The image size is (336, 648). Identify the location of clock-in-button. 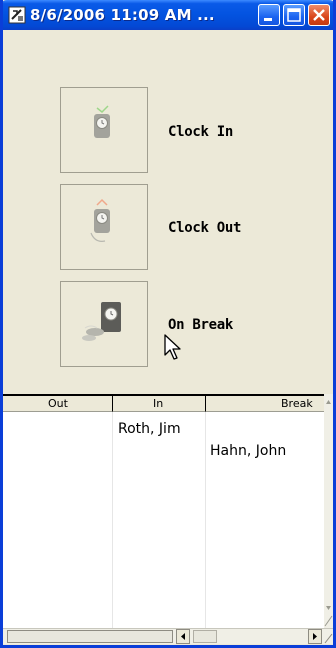
(104, 130).